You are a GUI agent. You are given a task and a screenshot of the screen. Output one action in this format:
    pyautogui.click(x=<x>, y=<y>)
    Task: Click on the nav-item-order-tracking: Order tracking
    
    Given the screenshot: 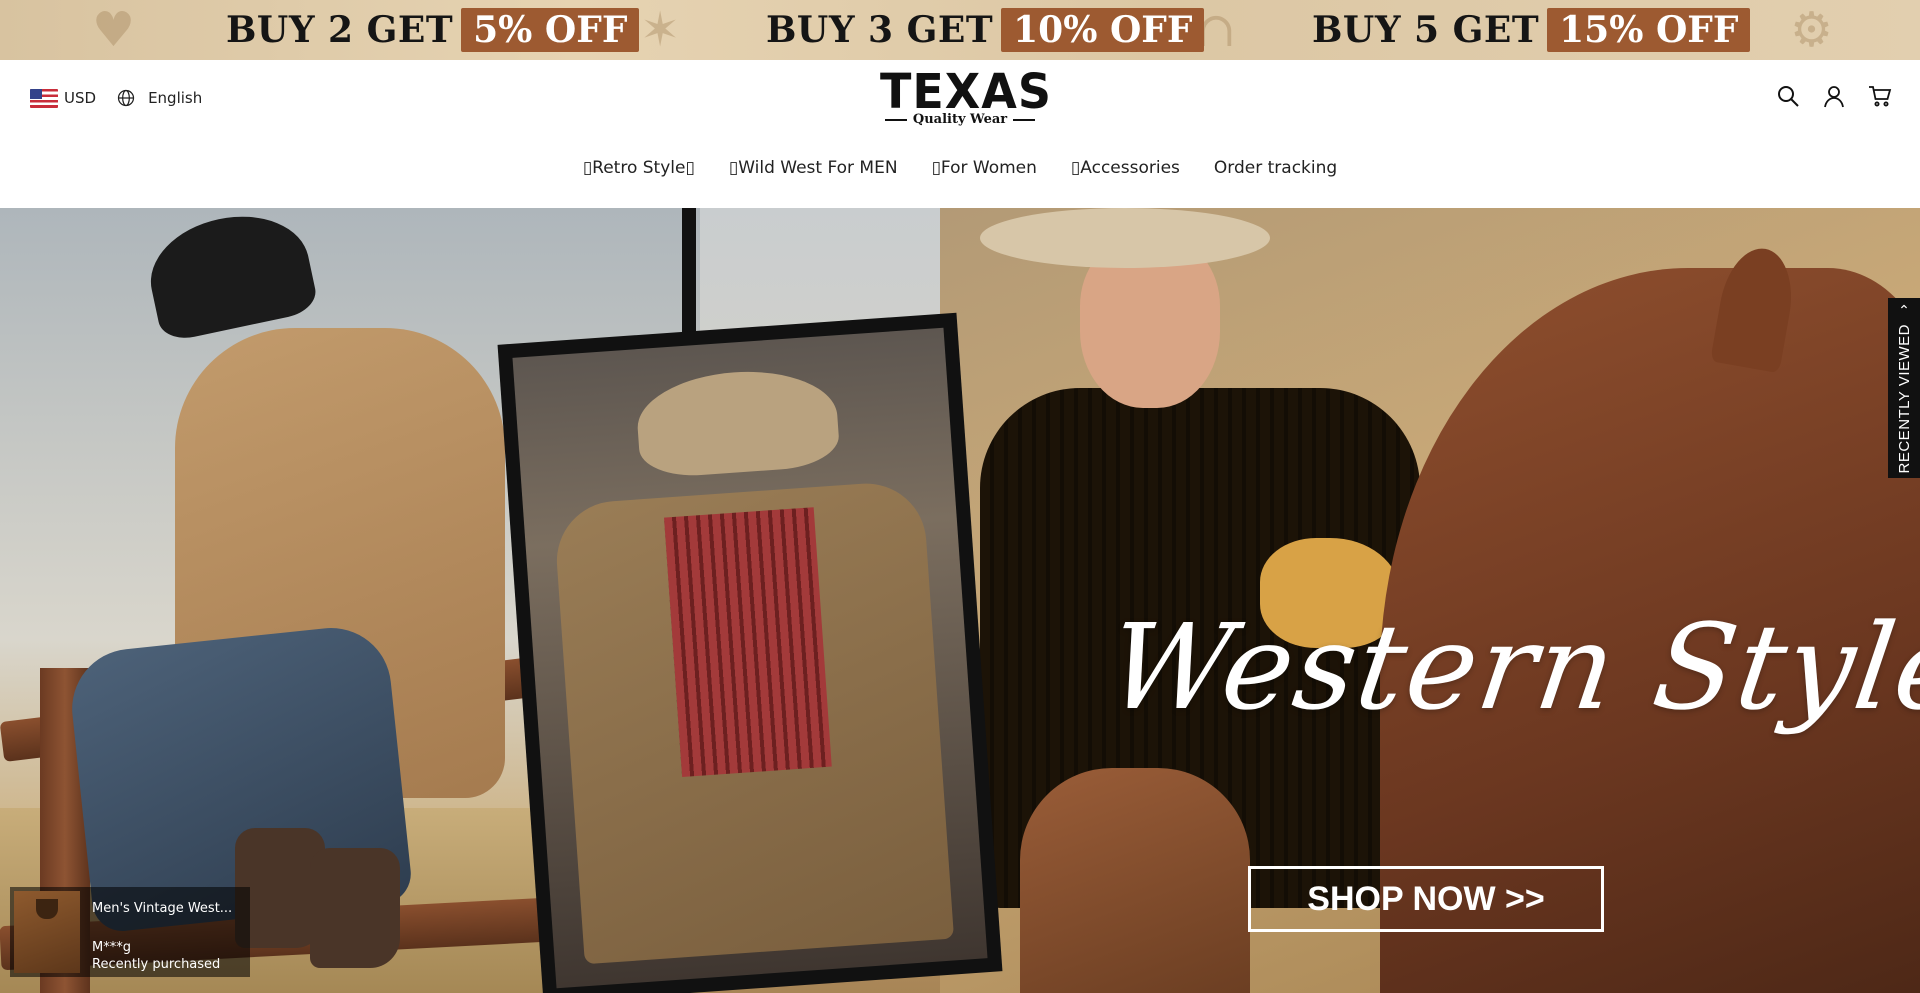 What is the action you would take?
    pyautogui.click(x=1275, y=168)
    